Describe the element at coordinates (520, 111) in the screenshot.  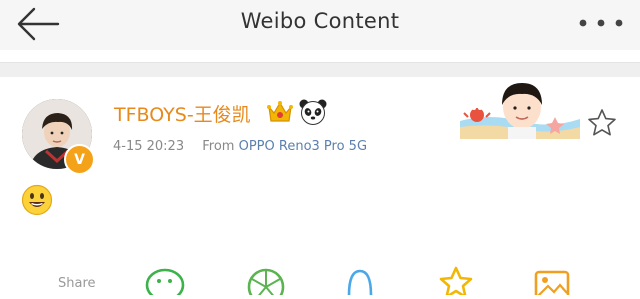
I see `profile-decoration-banner` at that location.